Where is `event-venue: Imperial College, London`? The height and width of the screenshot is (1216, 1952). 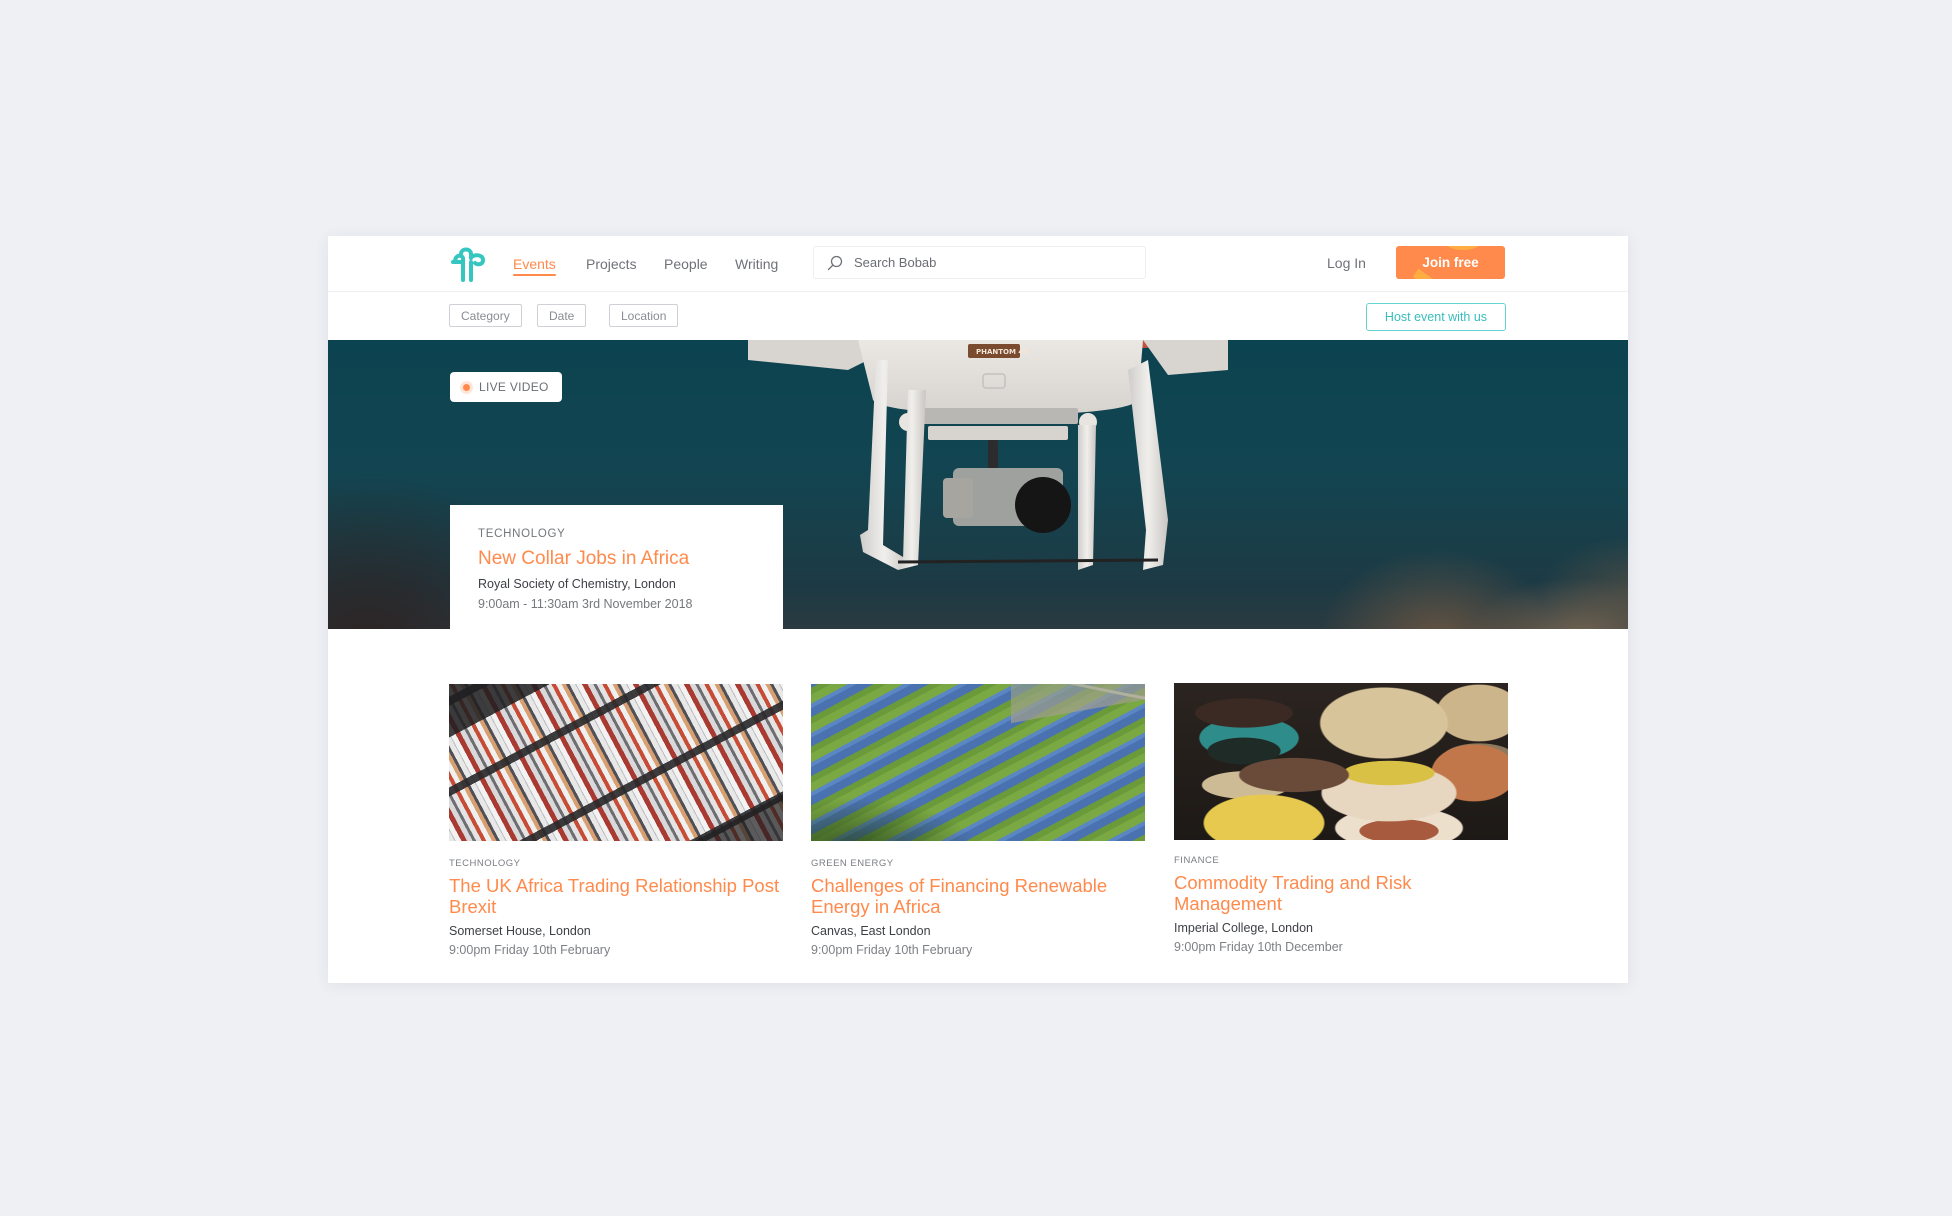
event-venue: Imperial College, London is located at coordinates (1243, 928).